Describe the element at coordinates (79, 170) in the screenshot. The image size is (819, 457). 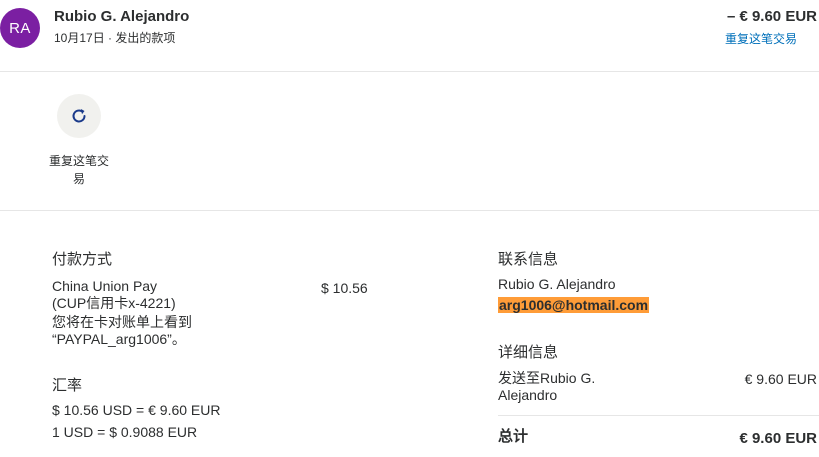
I see `repeat-button-label: 重复这笔交易` at that location.